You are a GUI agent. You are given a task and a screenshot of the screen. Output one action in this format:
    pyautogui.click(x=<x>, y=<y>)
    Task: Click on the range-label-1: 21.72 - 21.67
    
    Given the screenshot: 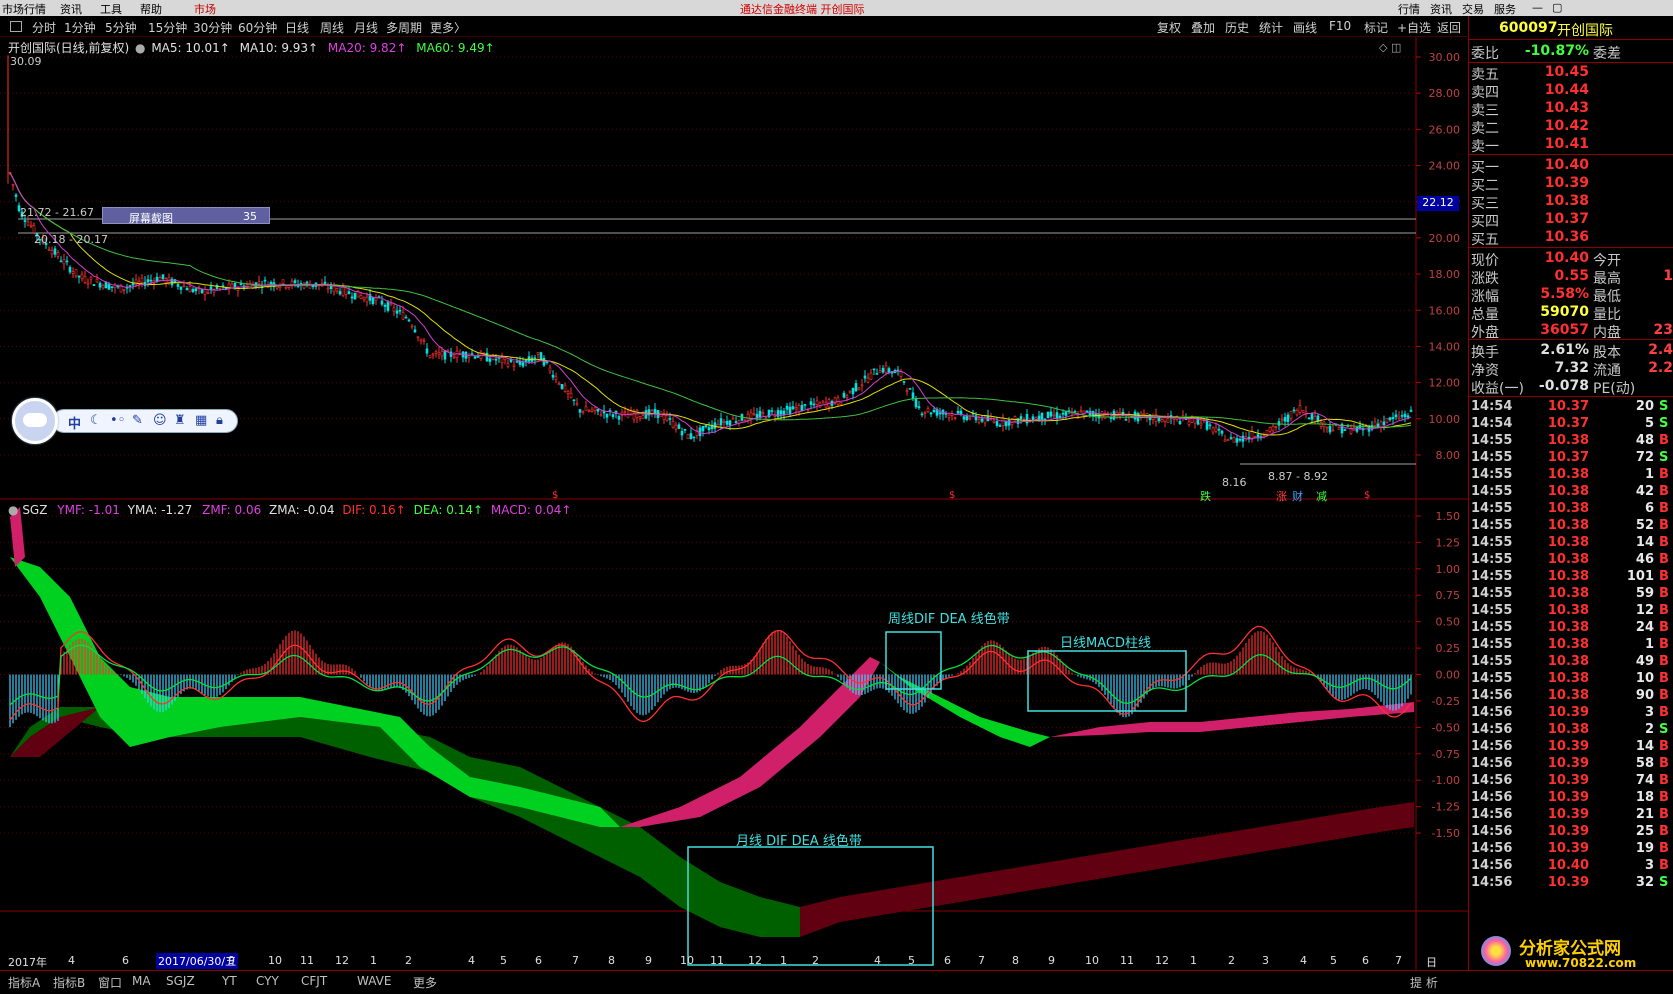 What is the action you would take?
    pyautogui.click(x=57, y=212)
    